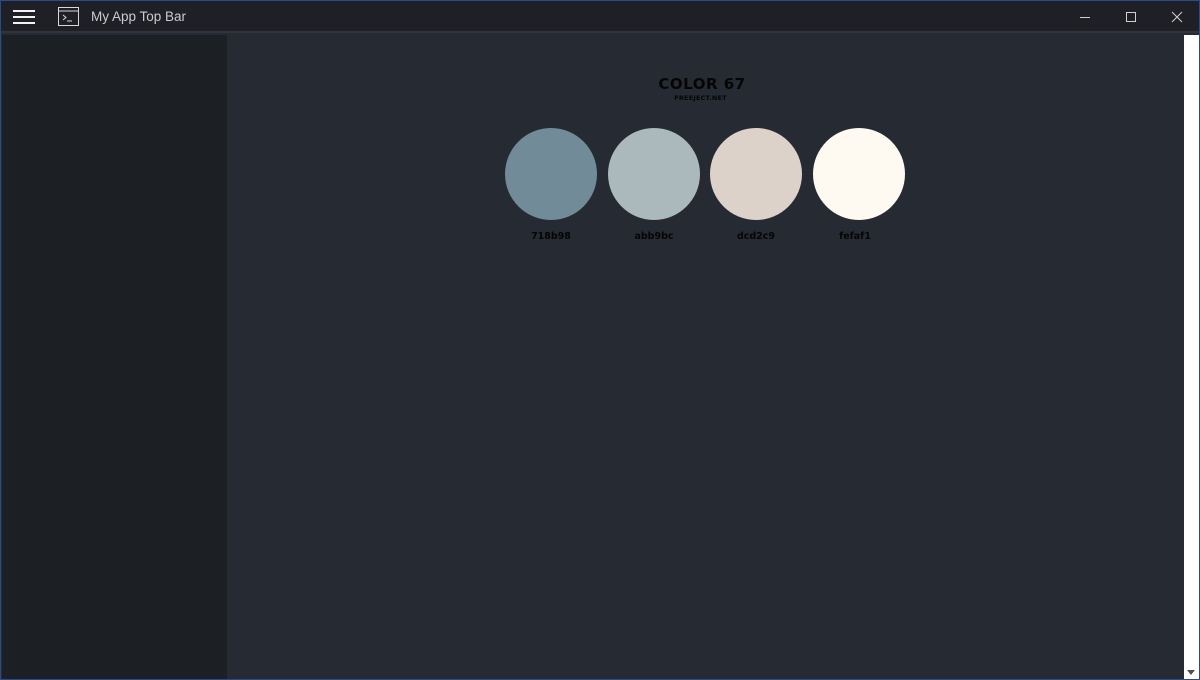 This screenshot has height=680, width=1200. What do you see at coordinates (700, 98) in the screenshot?
I see `palette-subtitle: FREEJECT.NET` at bounding box center [700, 98].